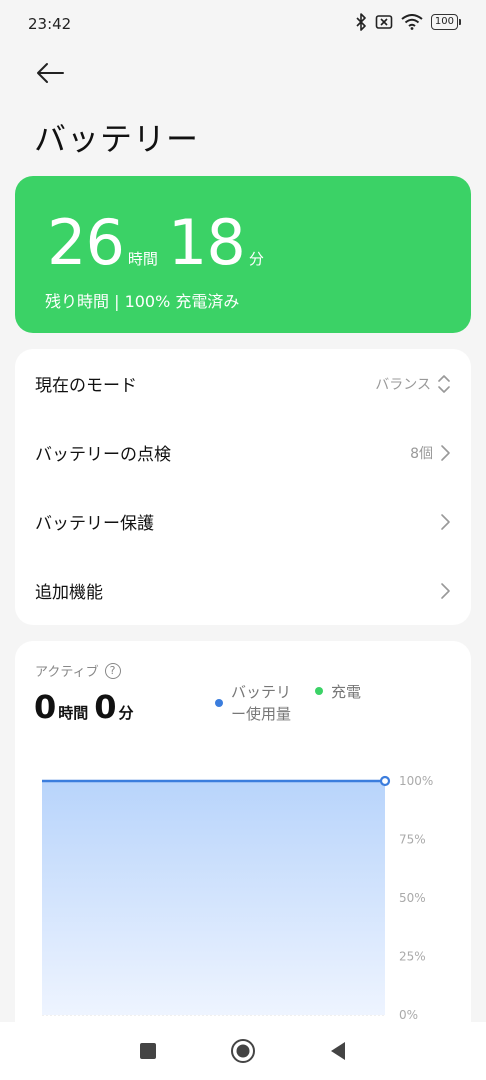 The image size is (486, 1080). I want to click on navigation-bar, so click(243, 1051).